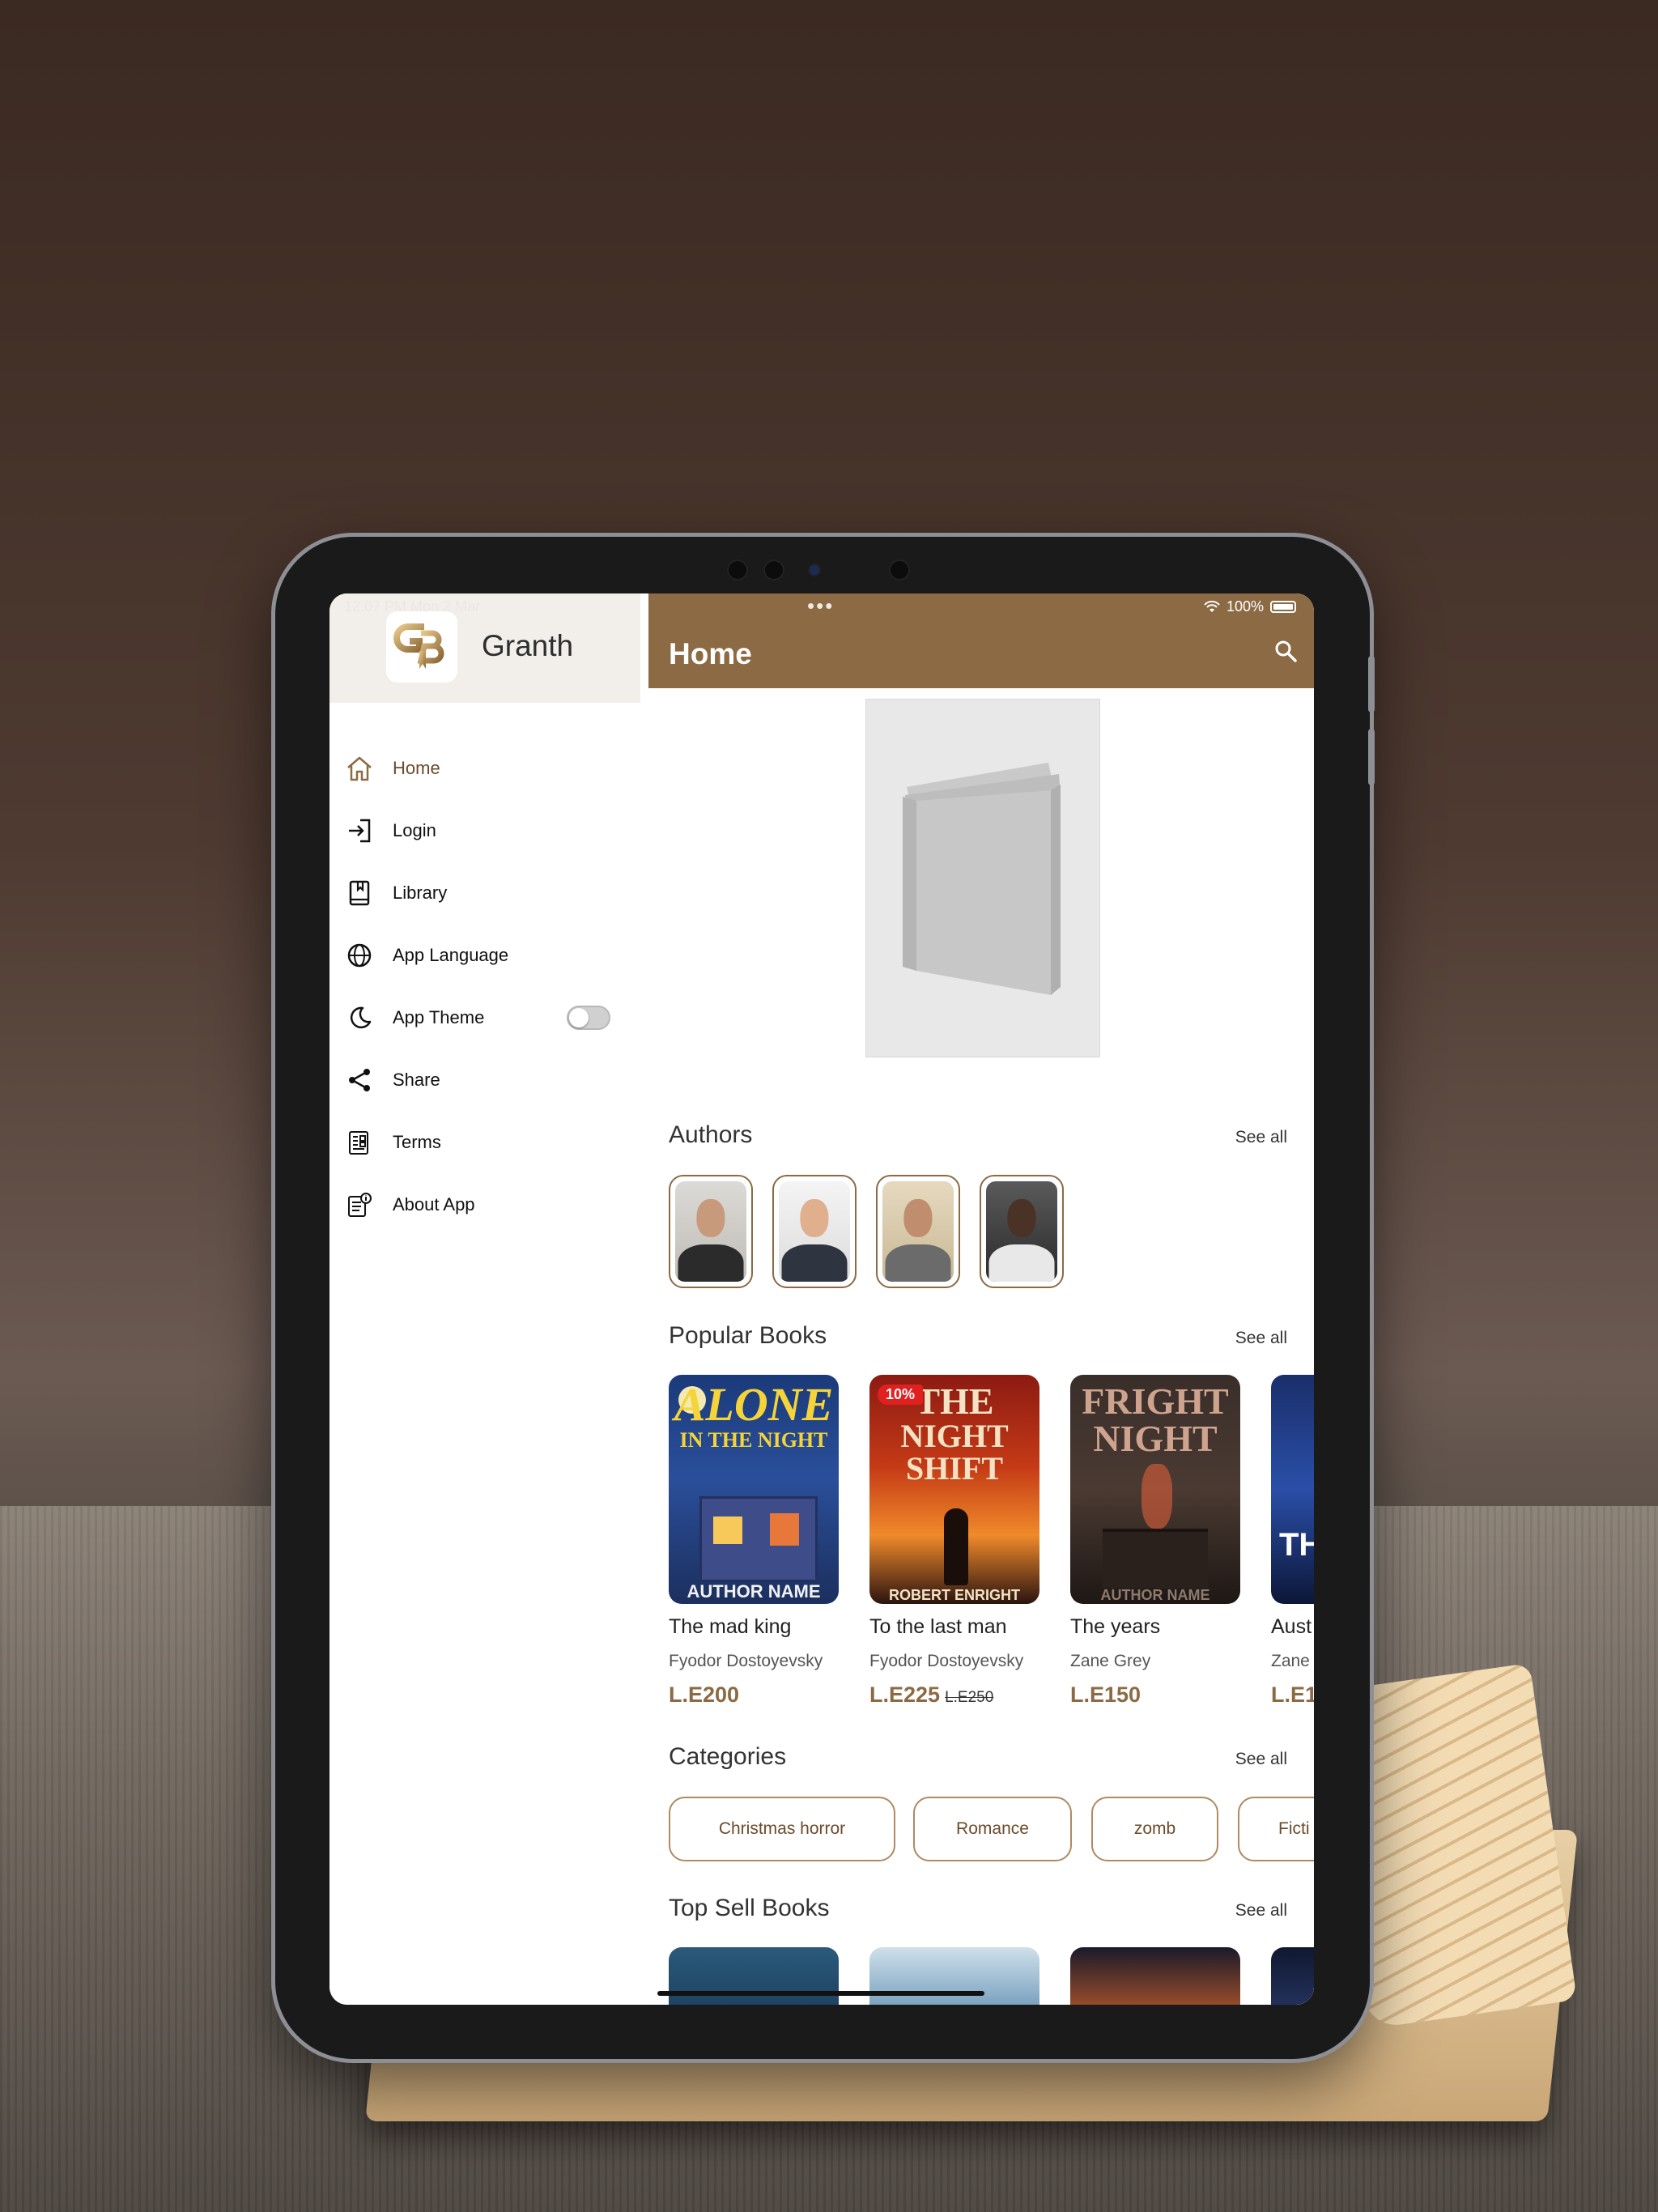 This screenshot has height=2212, width=1658. What do you see at coordinates (484, 955) in the screenshot?
I see `menu-item-app-language: App Language` at bounding box center [484, 955].